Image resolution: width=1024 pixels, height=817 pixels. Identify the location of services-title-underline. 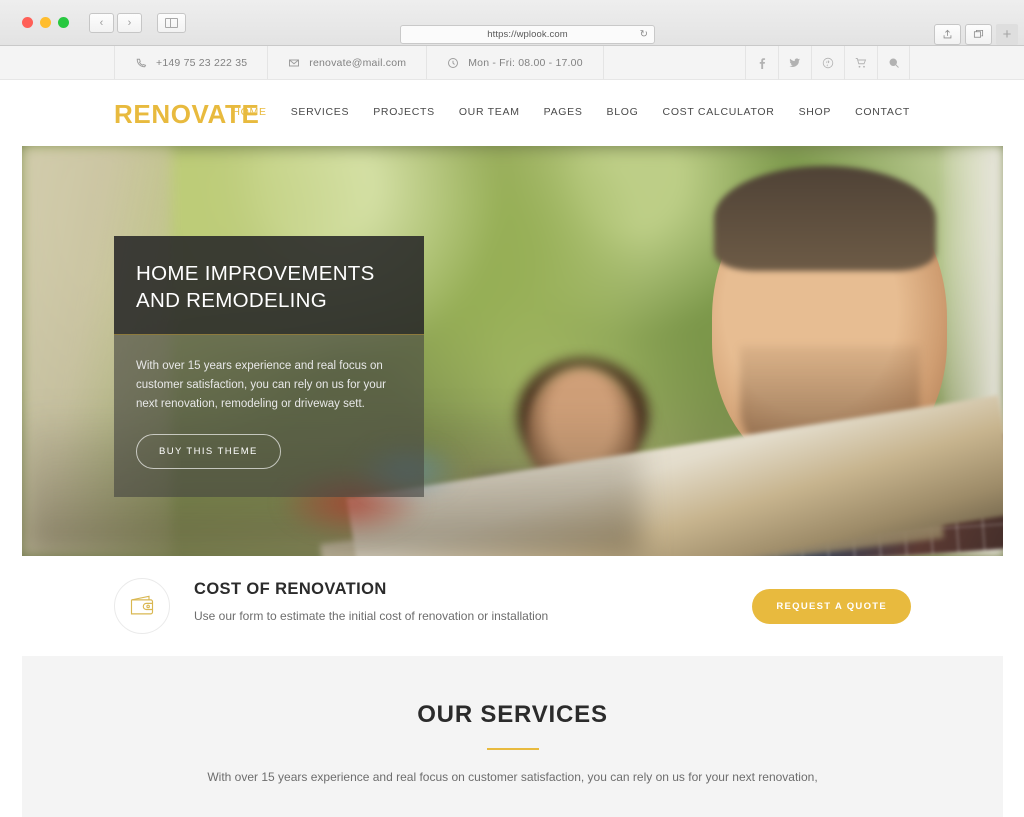
(512, 749).